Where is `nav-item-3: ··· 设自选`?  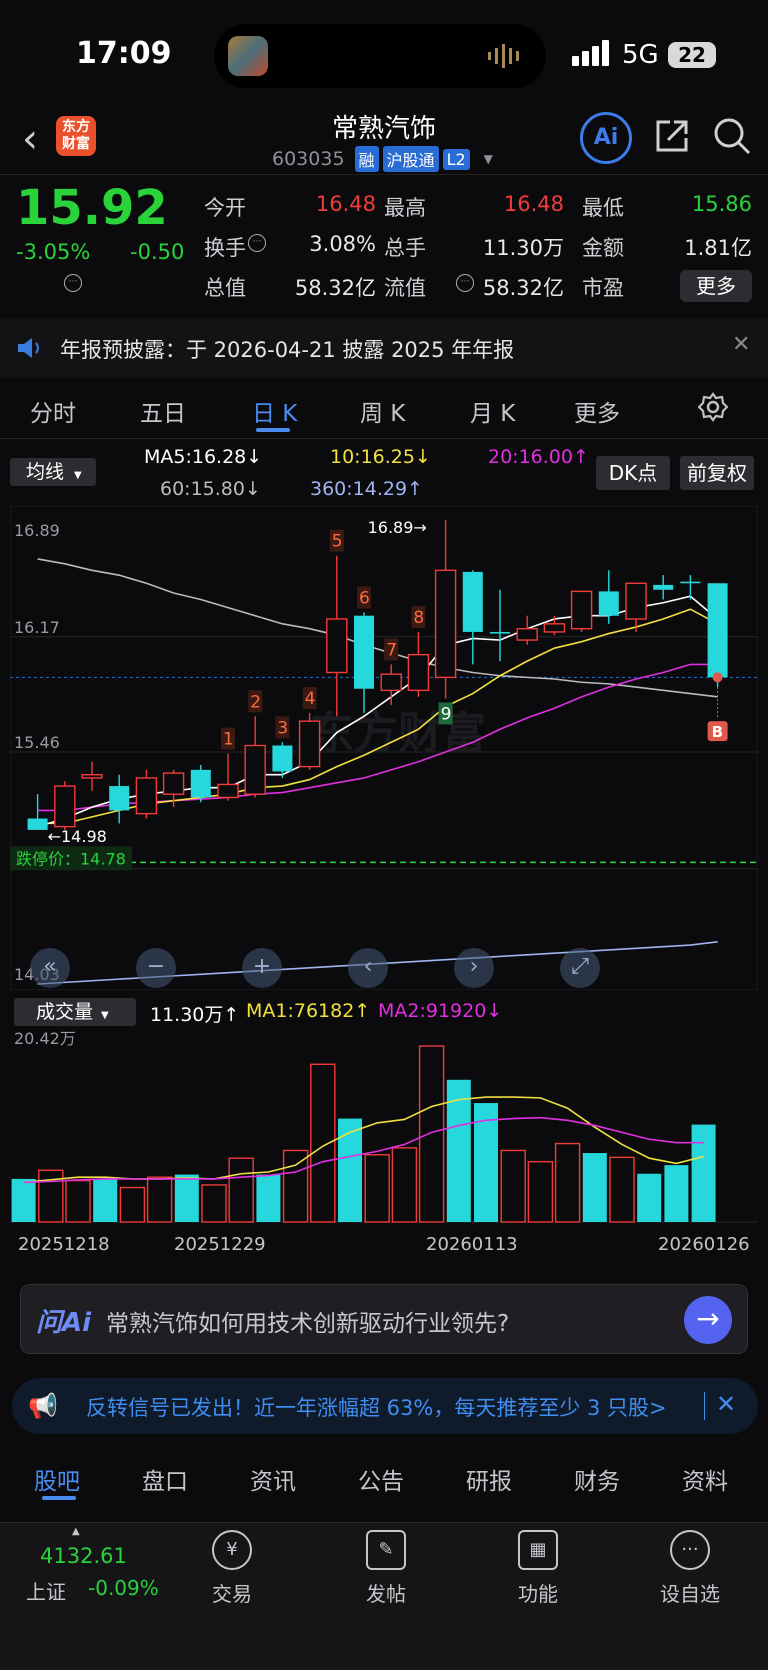 nav-item-3: ··· 设自选 is located at coordinates (690, 1568).